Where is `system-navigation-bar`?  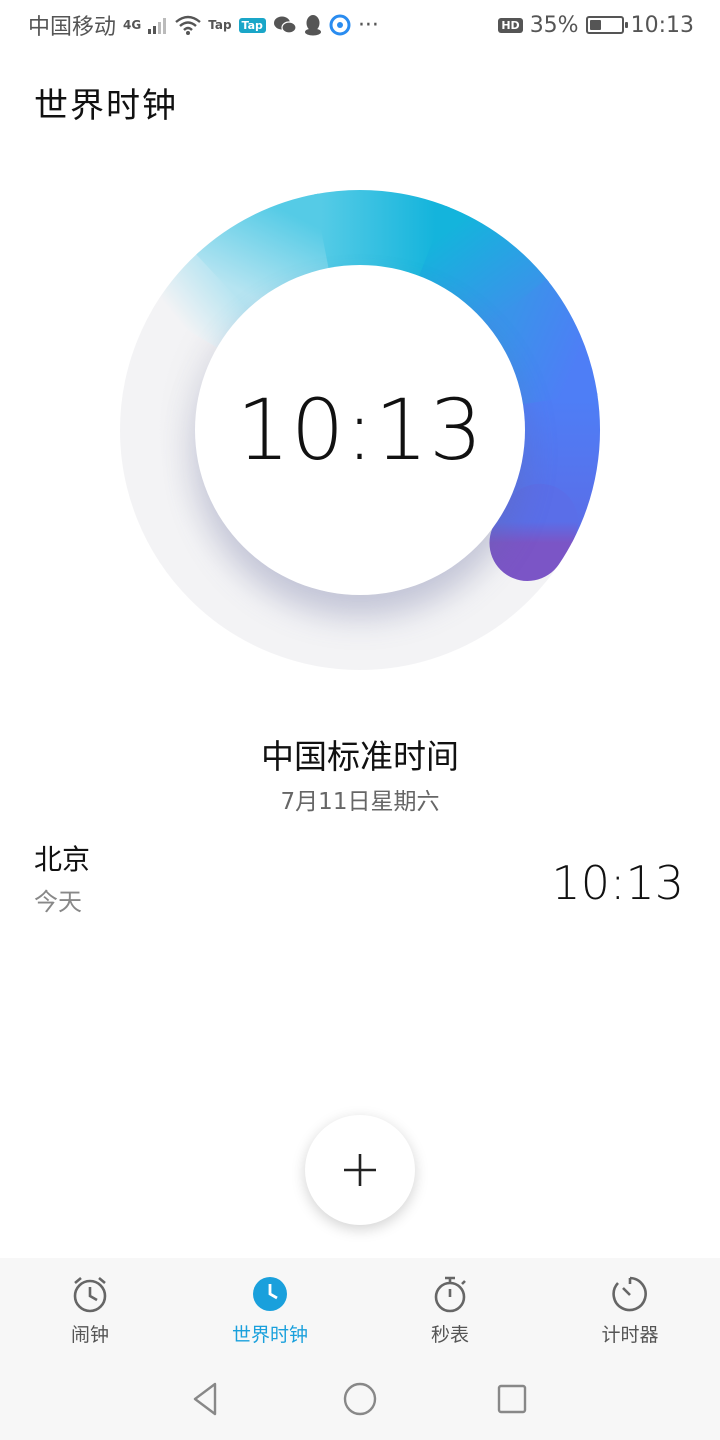
system-navigation-bar is located at coordinates (360, 1399).